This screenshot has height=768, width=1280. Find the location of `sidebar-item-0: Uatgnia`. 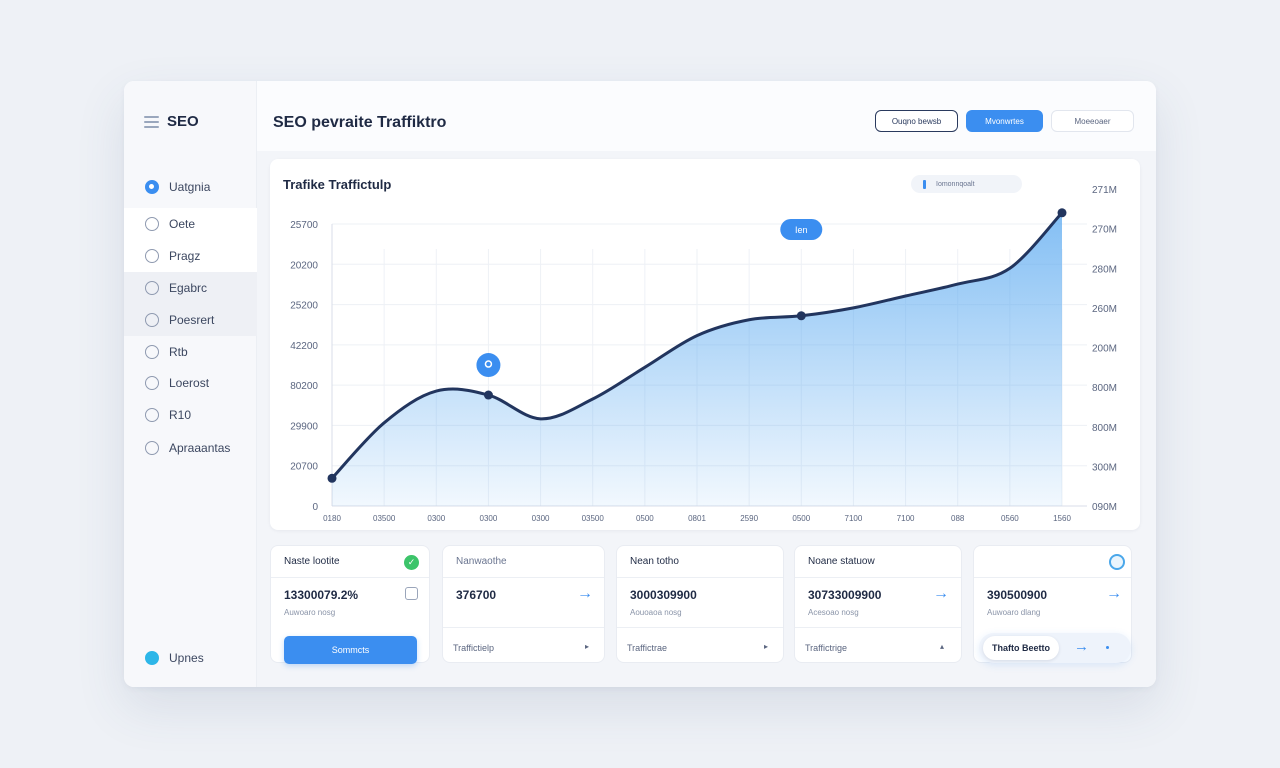

sidebar-item-0: Uatgnia is located at coordinates (190, 187).